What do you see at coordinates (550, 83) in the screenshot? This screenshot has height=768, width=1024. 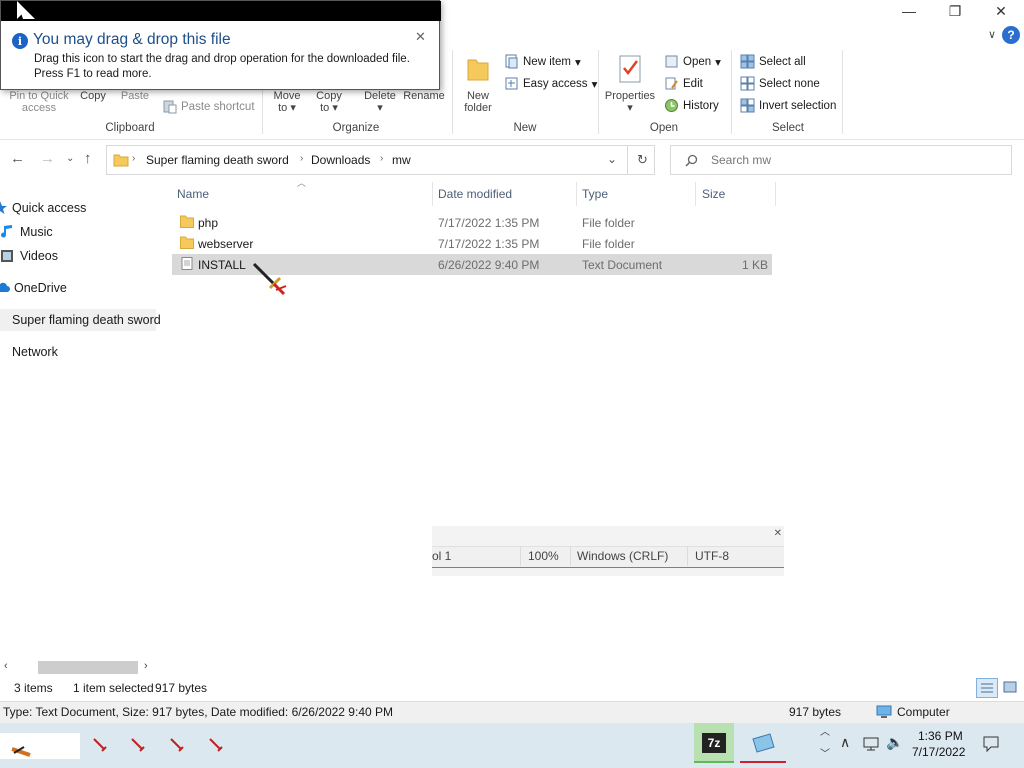 I see `easy-access-button: Easy access ▾` at bounding box center [550, 83].